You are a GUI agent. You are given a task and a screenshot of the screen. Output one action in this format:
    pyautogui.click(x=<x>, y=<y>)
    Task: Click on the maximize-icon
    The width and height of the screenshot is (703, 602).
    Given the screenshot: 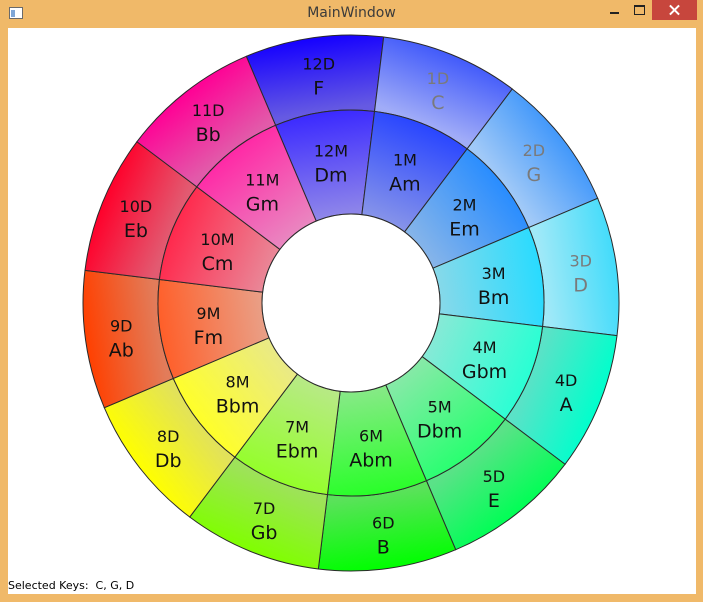 What is the action you would take?
    pyautogui.click(x=639, y=10)
    